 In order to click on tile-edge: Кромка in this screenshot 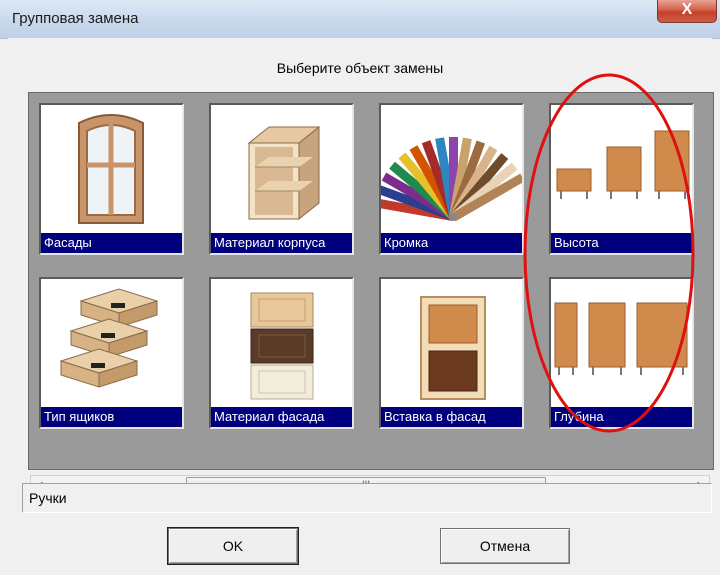, I will do `click(451, 179)`.